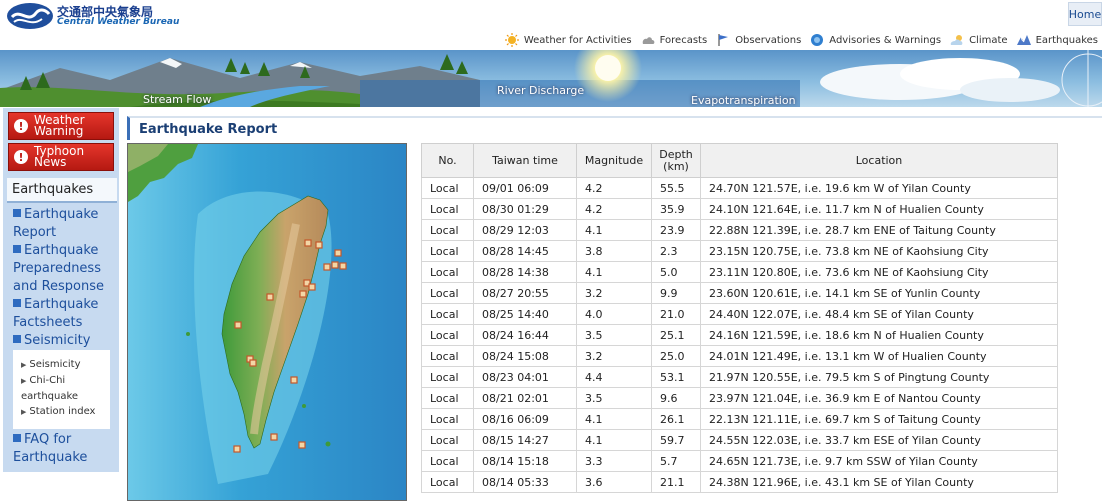  What do you see at coordinates (614, 314) in the screenshot?
I see `cell-magnitude: 4.0` at bounding box center [614, 314].